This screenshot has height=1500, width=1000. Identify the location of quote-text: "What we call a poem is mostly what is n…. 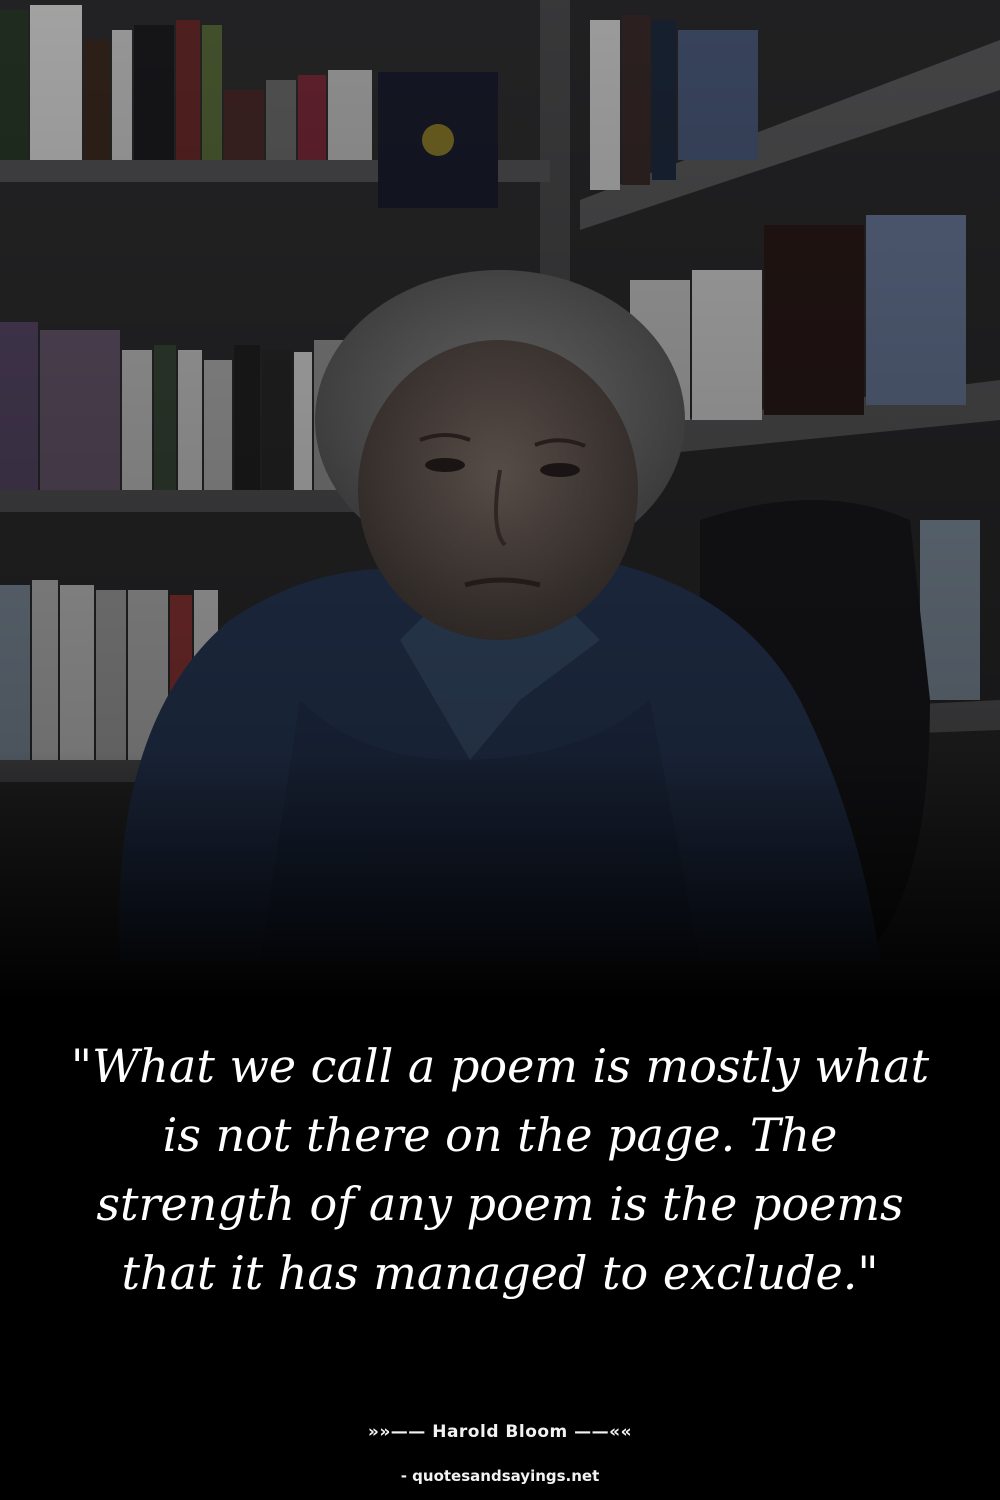
(500, 1169).